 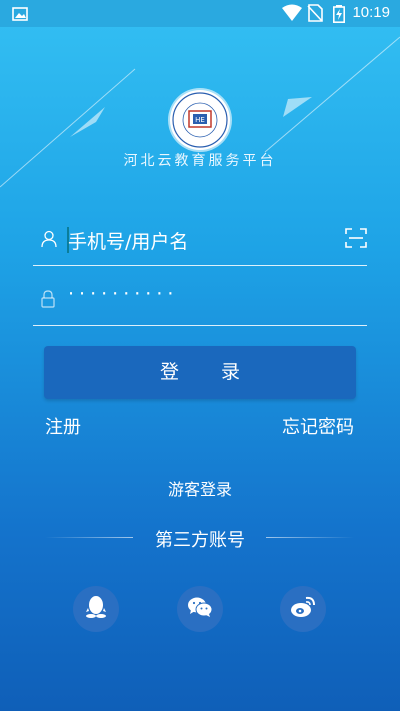 I want to click on battery-charging-icon, so click(x=339, y=16).